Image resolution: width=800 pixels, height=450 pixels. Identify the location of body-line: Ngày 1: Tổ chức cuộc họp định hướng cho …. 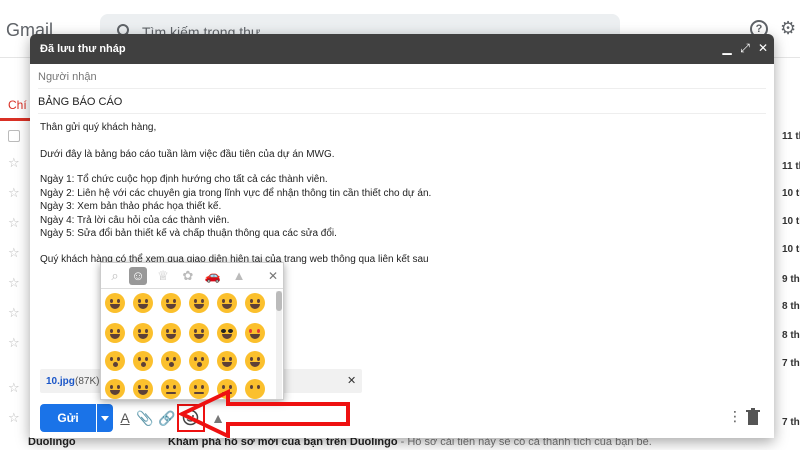
(184, 179).